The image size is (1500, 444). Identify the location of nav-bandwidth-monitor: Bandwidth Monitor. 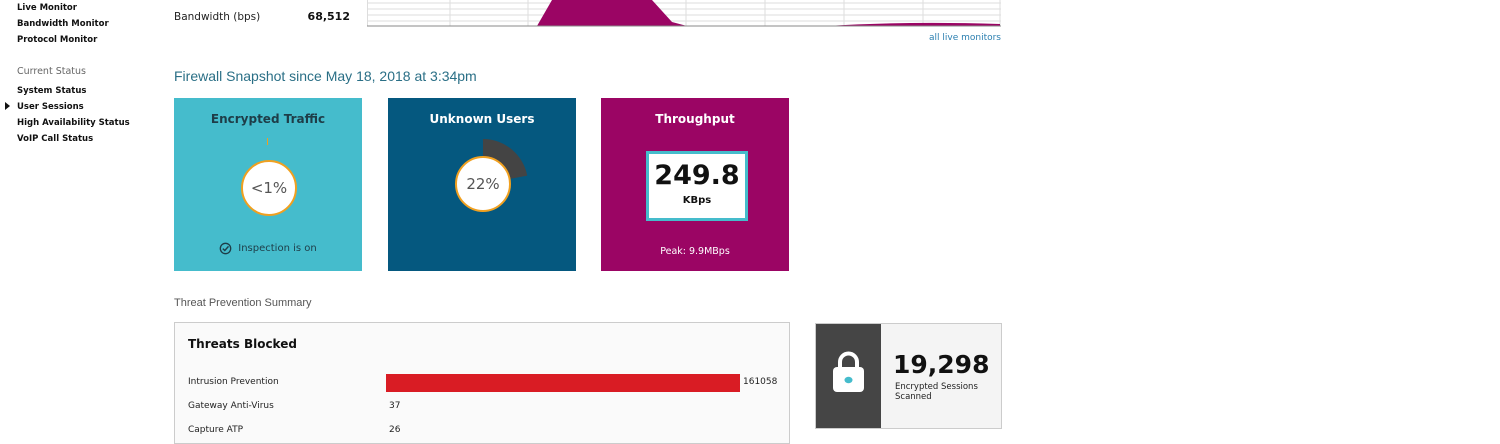
(63, 24).